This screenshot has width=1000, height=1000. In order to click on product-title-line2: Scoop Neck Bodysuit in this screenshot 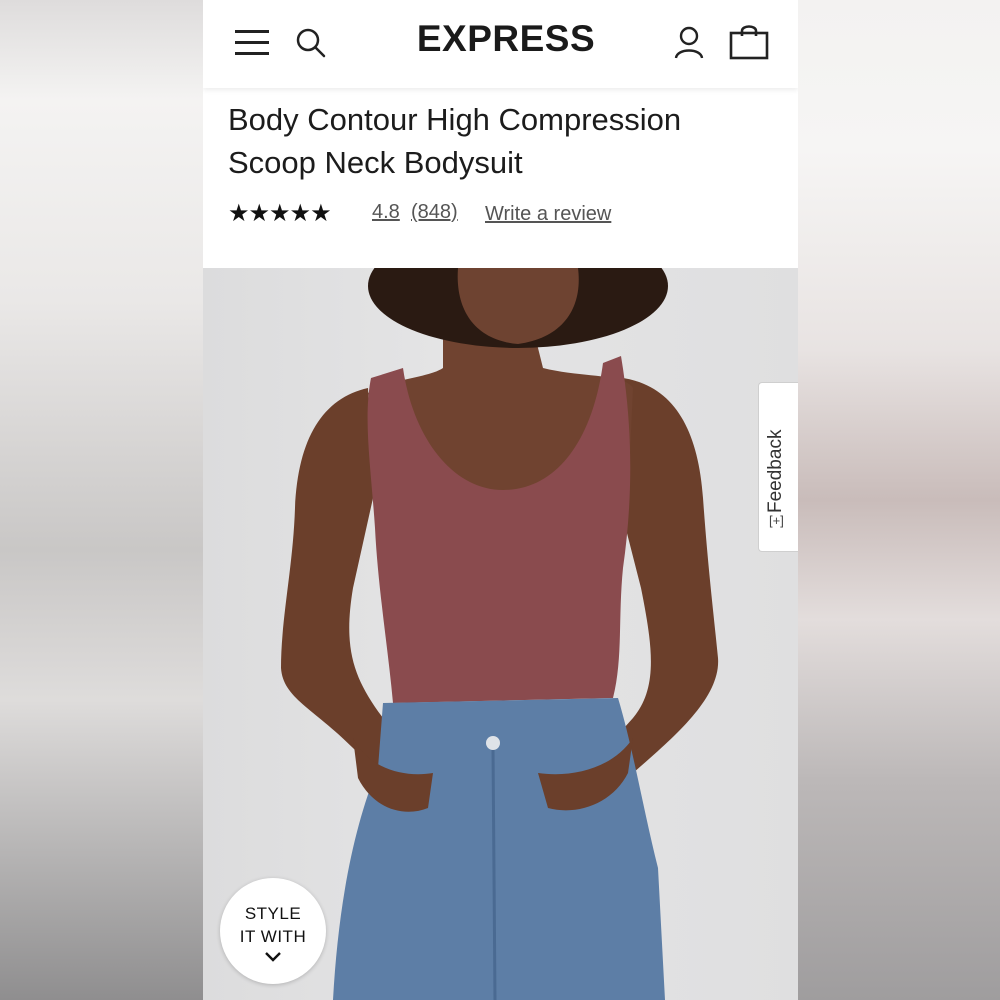, I will do `click(375, 162)`.